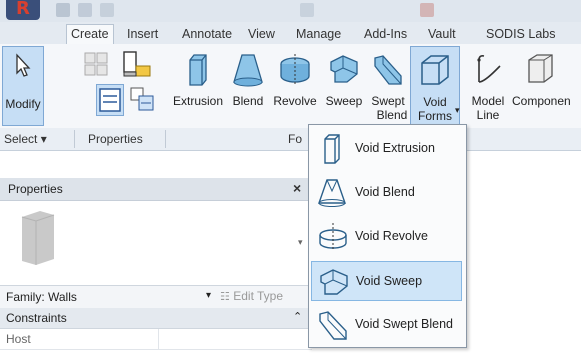  Describe the element at coordinates (540, 71) in the screenshot. I see `component-icon` at that location.